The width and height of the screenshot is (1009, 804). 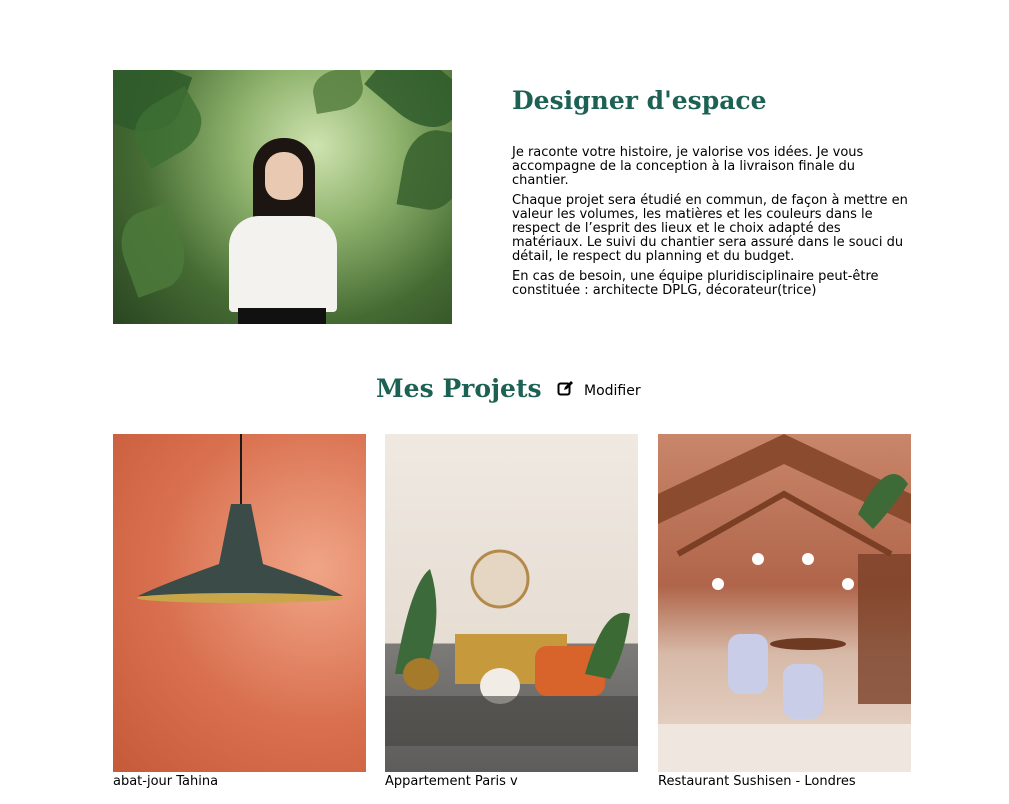 I want to click on project-card: Restaurant Sushisen - Londres, so click(x=784, y=611).